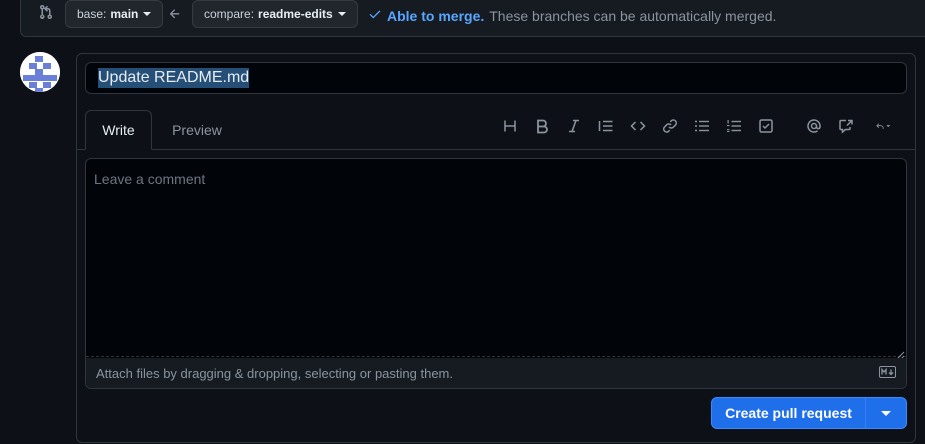  What do you see at coordinates (40, 72) in the screenshot?
I see `avatar` at bounding box center [40, 72].